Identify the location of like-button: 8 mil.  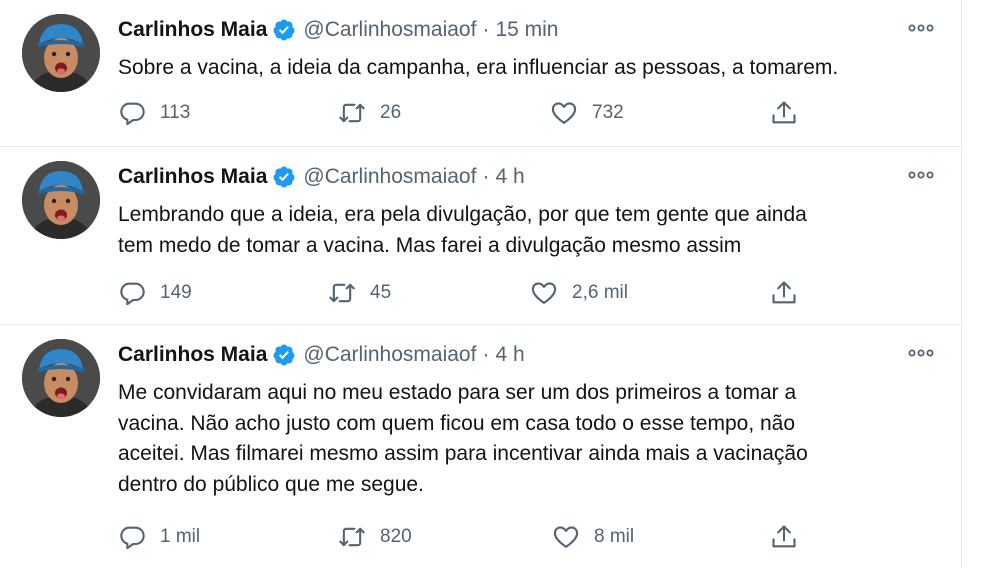
(593, 537).